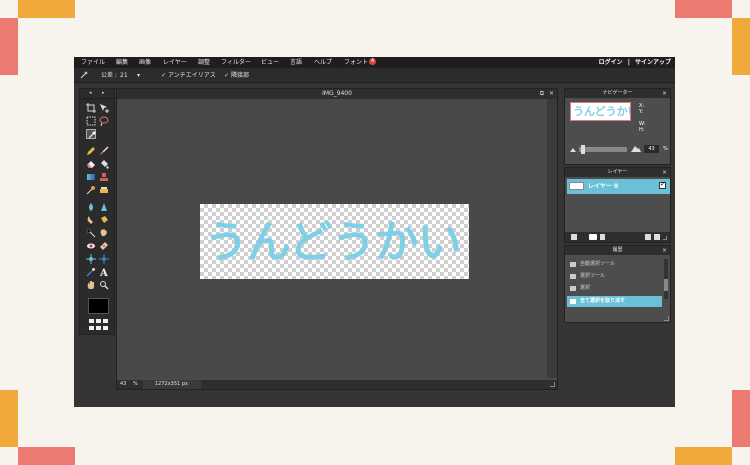  What do you see at coordinates (91, 220) in the screenshot?
I see `smudge-icon` at bounding box center [91, 220].